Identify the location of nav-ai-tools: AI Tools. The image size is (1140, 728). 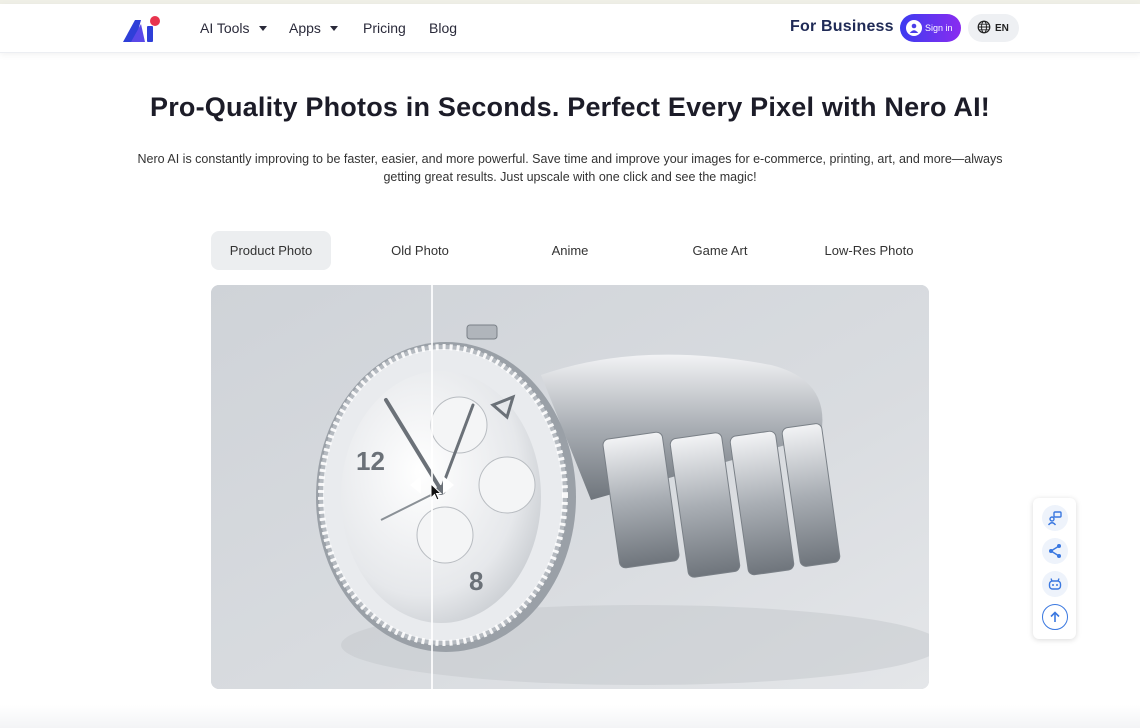
(233, 28).